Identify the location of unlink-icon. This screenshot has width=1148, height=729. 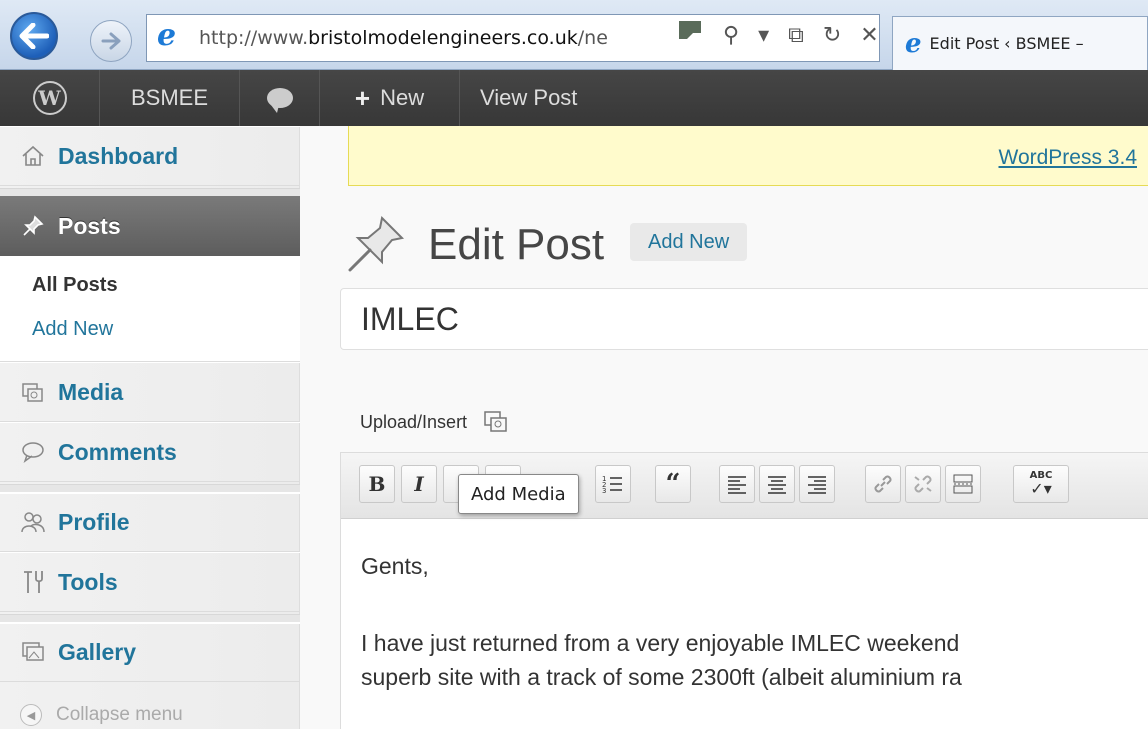
(923, 484).